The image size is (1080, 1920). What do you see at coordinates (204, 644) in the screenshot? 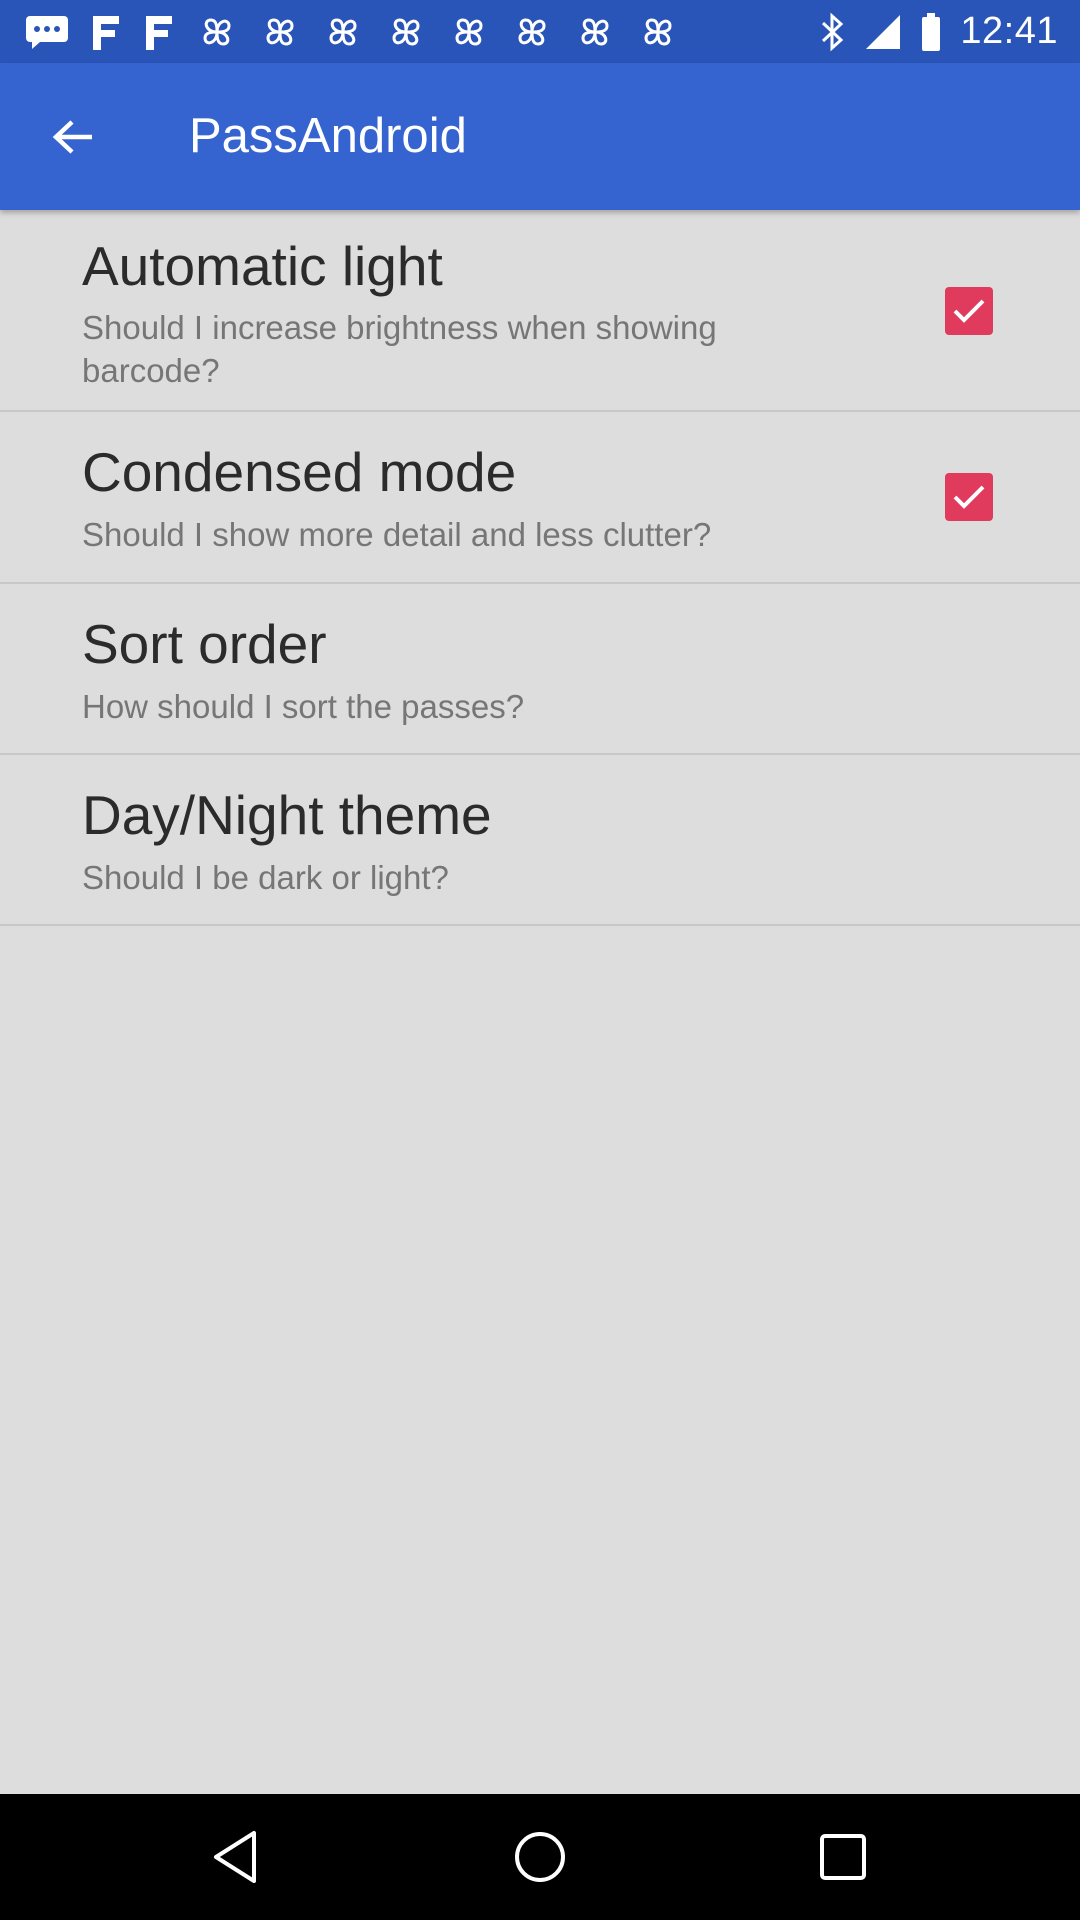
I see `setting-title: Sort order` at bounding box center [204, 644].